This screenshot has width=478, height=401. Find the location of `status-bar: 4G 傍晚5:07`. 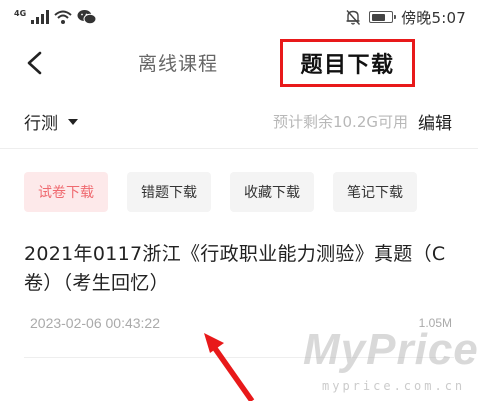

status-bar: 4G 傍晚5:07 is located at coordinates (239, 17).